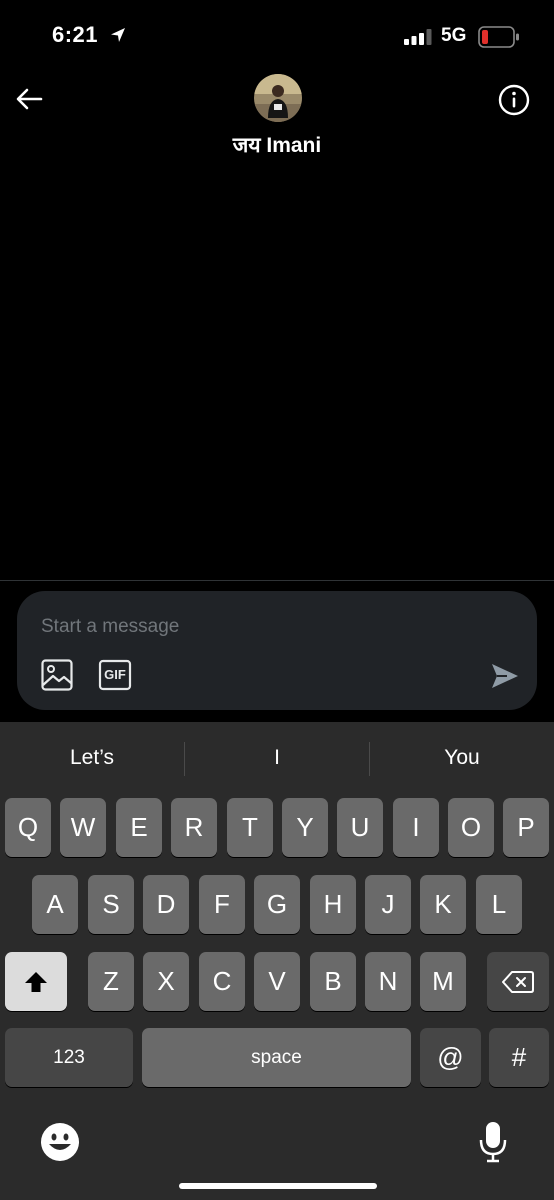  What do you see at coordinates (83, 827) in the screenshot?
I see `key-w: W` at bounding box center [83, 827].